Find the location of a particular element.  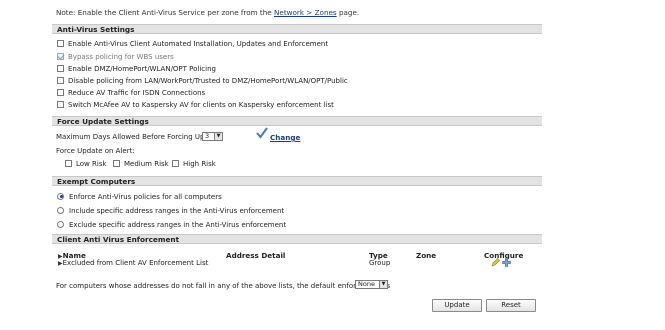

update-button: Update is located at coordinates (457, 305).